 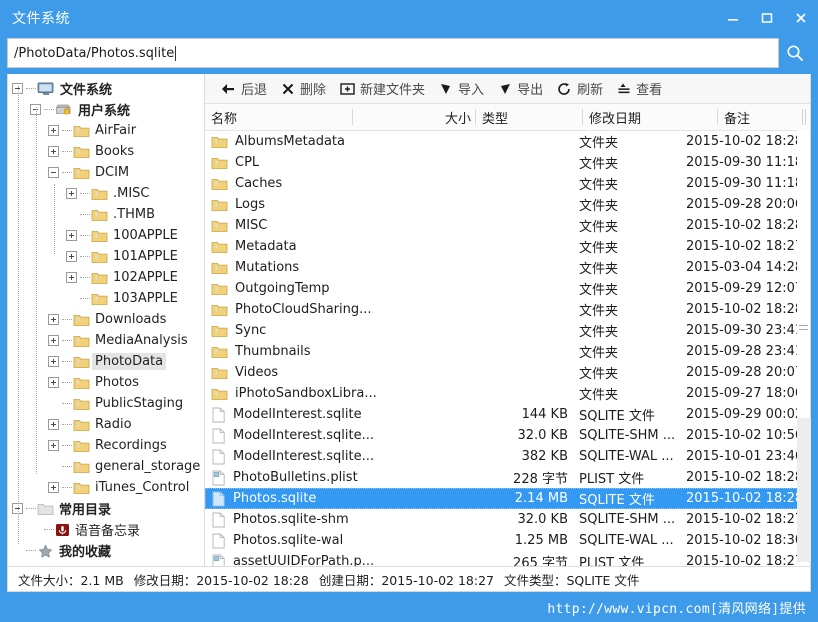 What do you see at coordinates (303, 89) in the screenshot?
I see `delete-button: 删除` at bounding box center [303, 89].